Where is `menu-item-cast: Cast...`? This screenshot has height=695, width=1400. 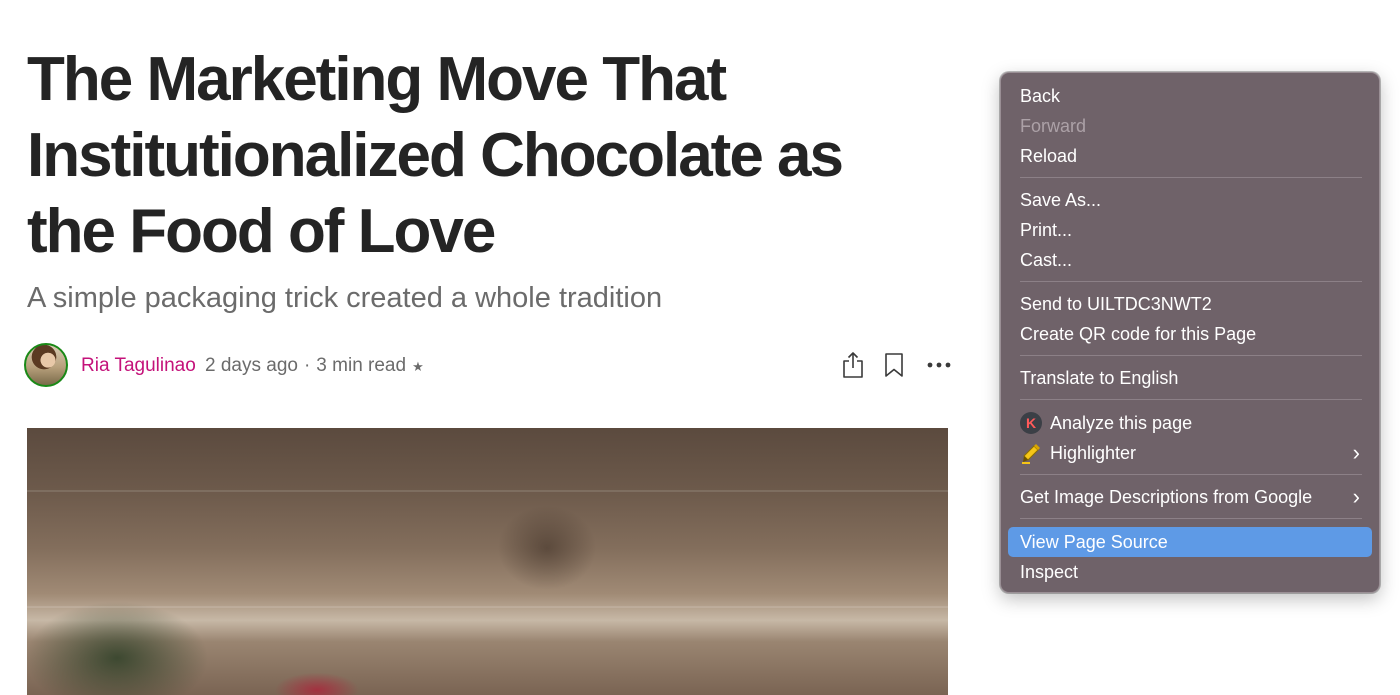
menu-item-cast: Cast... is located at coordinates (1190, 260).